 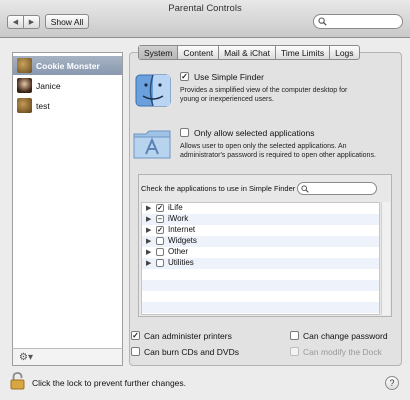 What do you see at coordinates (67, 105) in the screenshot?
I see `user-item-test: test` at bounding box center [67, 105].